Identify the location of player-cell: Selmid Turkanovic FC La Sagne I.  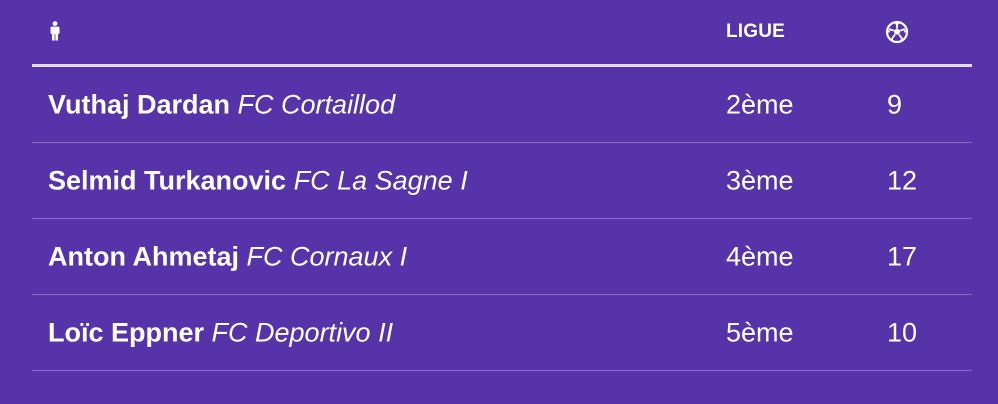
(258, 180).